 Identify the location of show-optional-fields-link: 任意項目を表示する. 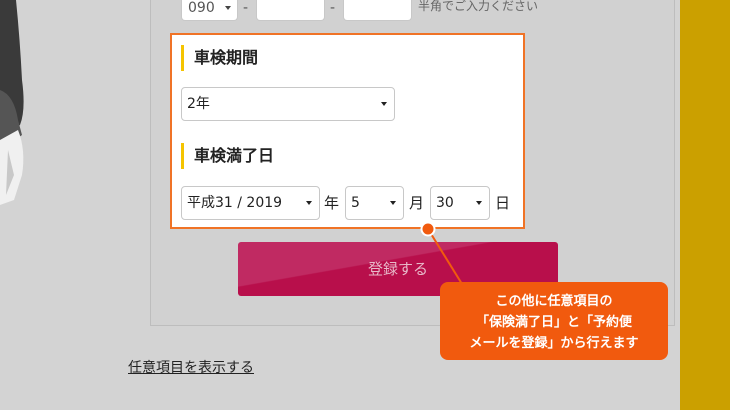
(191, 368).